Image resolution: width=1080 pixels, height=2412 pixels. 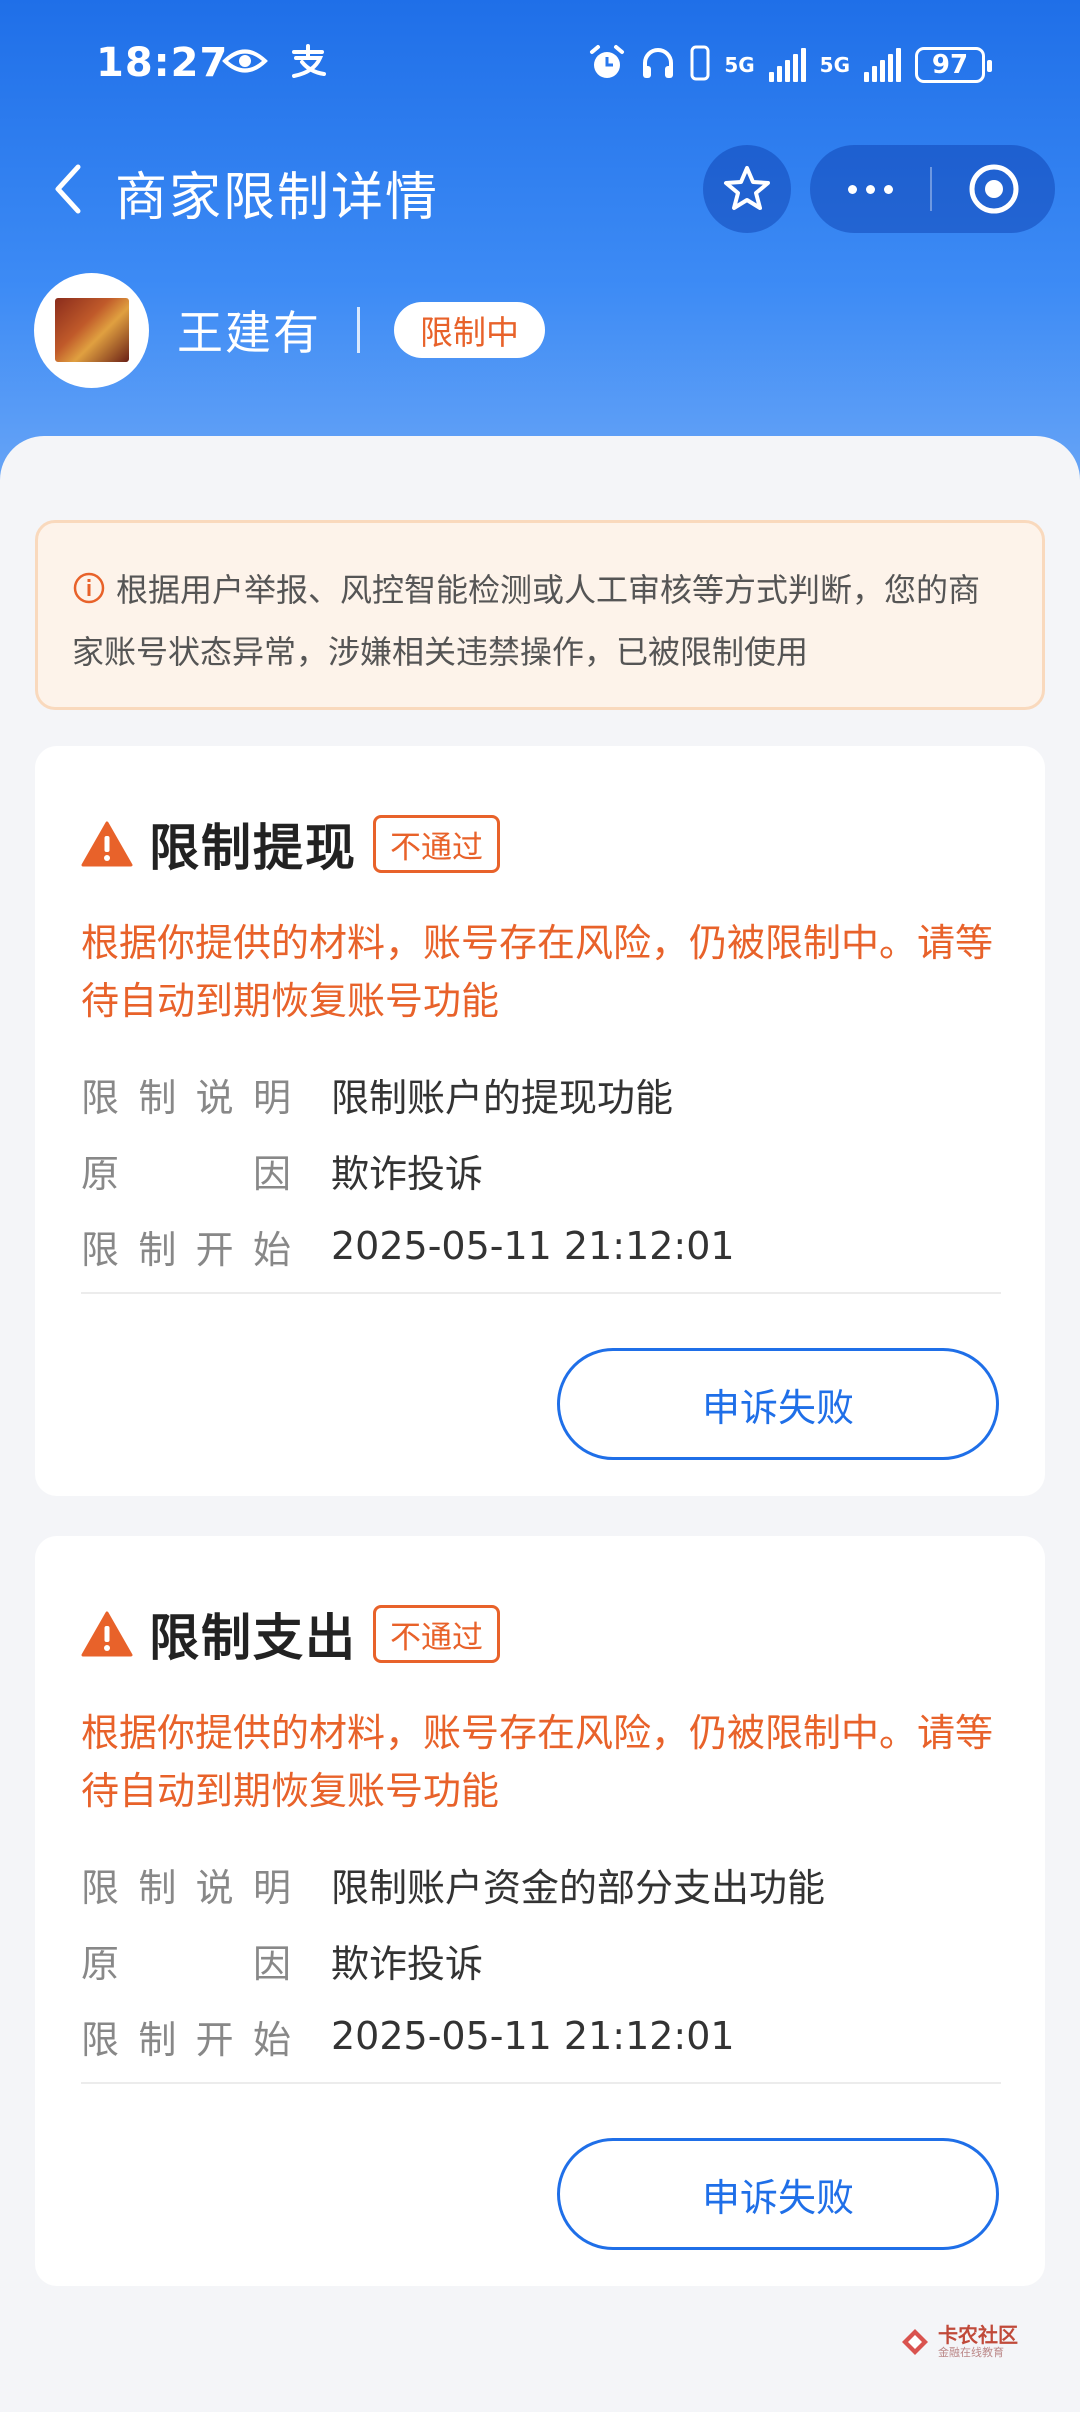 What do you see at coordinates (253, 848) in the screenshot?
I see `card-title: 限制提现` at bounding box center [253, 848].